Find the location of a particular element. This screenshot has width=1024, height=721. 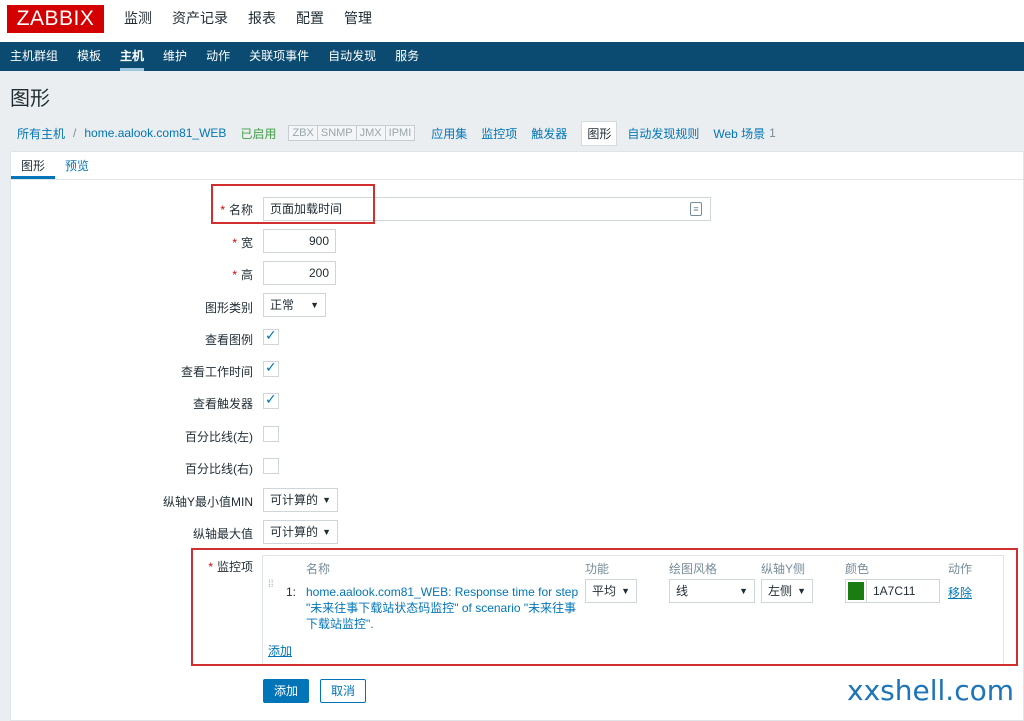

main-nav-monitoring: 监测 is located at coordinates (138, 21).